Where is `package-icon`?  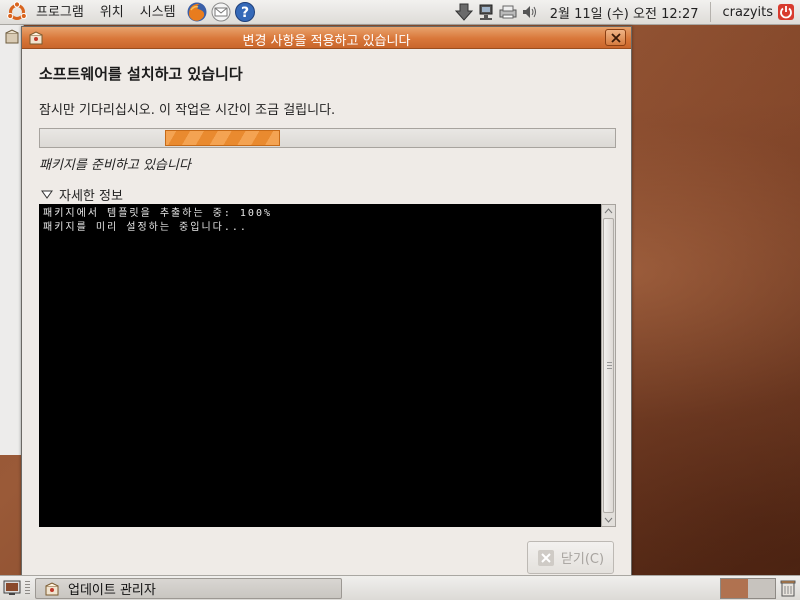
package-icon is located at coordinates (12, 37).